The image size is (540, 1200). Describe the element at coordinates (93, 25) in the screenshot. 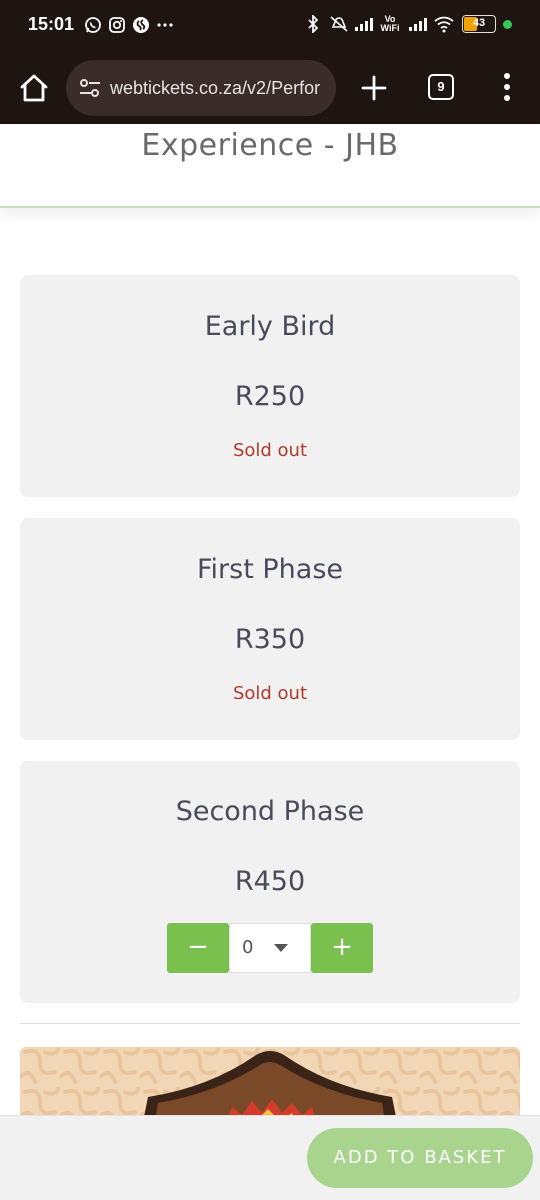

I see `whatsapp-icon` at that location.